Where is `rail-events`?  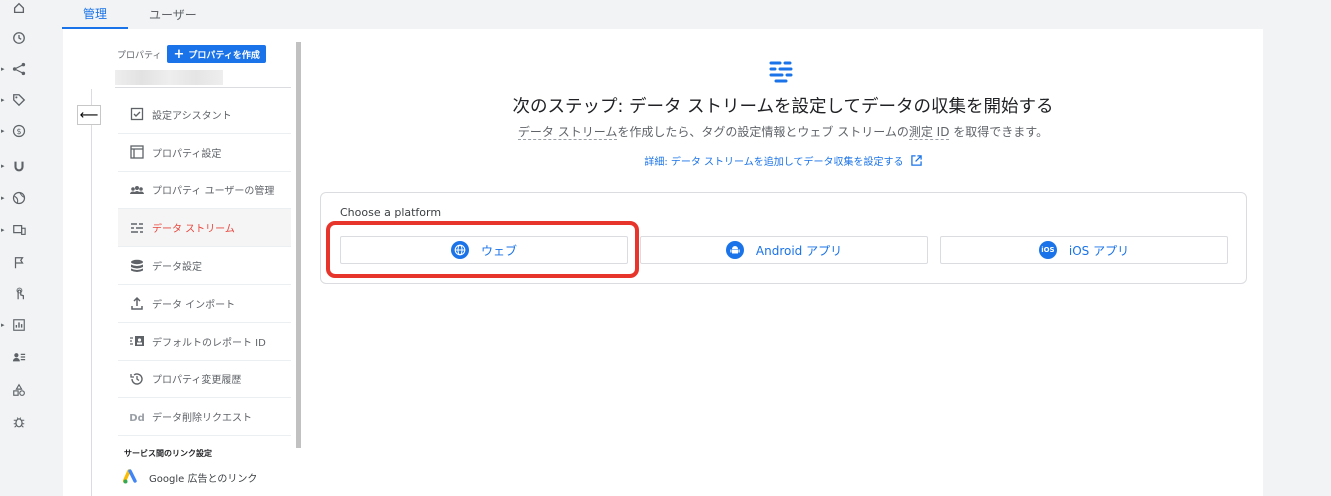
rail-events is located at coordinates (20, 263).